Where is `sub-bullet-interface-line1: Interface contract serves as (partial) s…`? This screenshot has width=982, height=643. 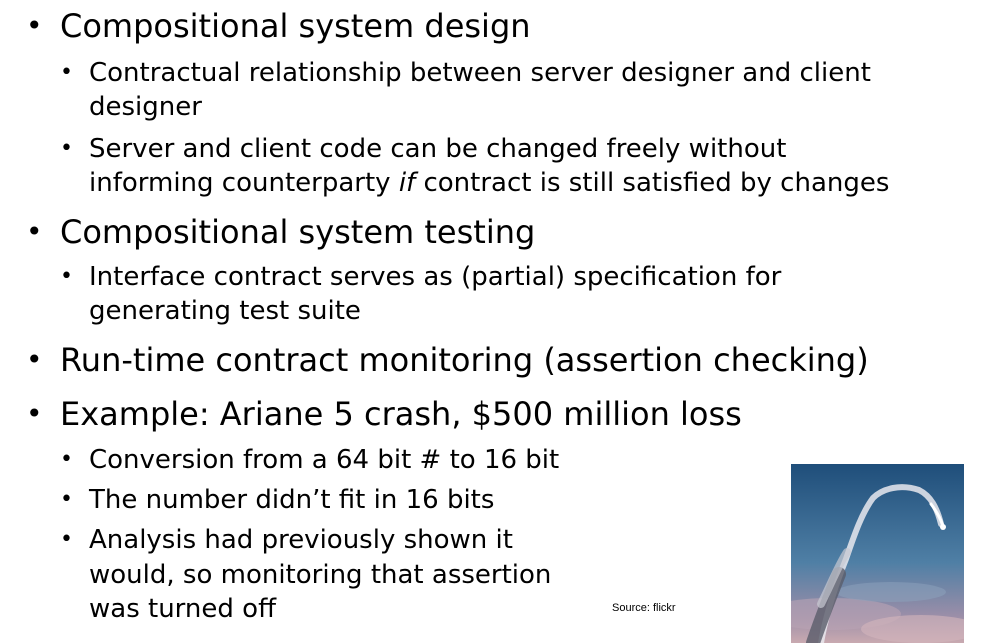
sub-bullet-interface-line1: Interface contract serves as (partial) s… is located at coordinates (435, 277).